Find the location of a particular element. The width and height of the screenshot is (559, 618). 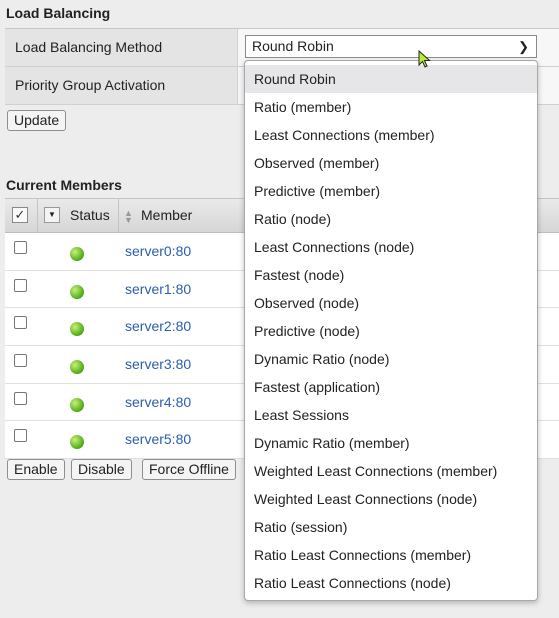

dropdown-option: Dynamic Ratio (node) is located at coordinates (391, 359).